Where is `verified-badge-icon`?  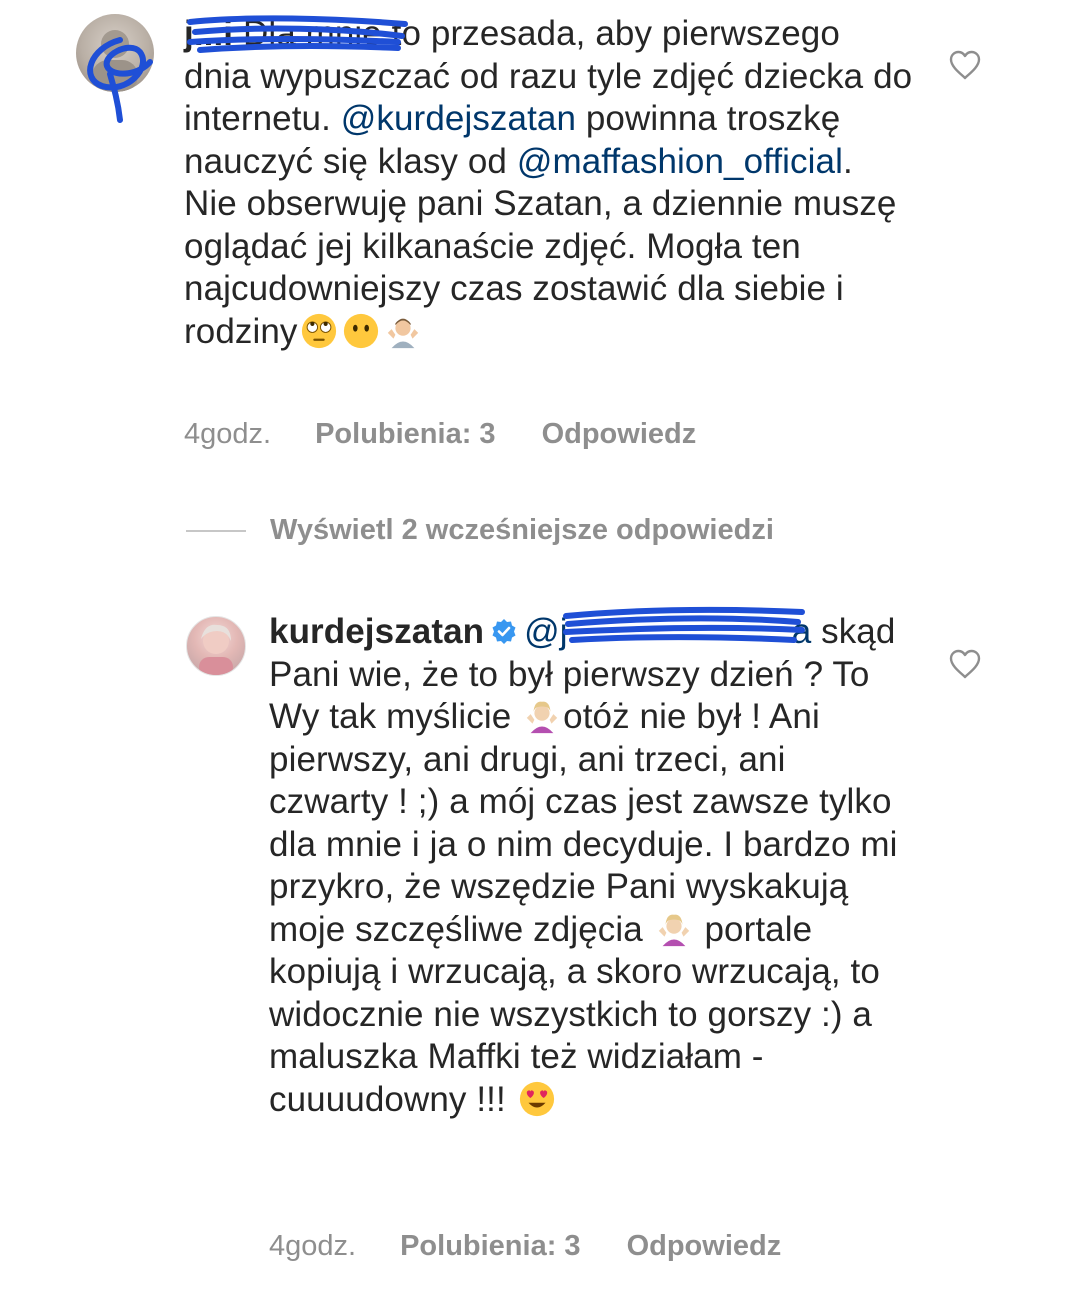
verified-badge-icon is located at coordinates (504, 631).